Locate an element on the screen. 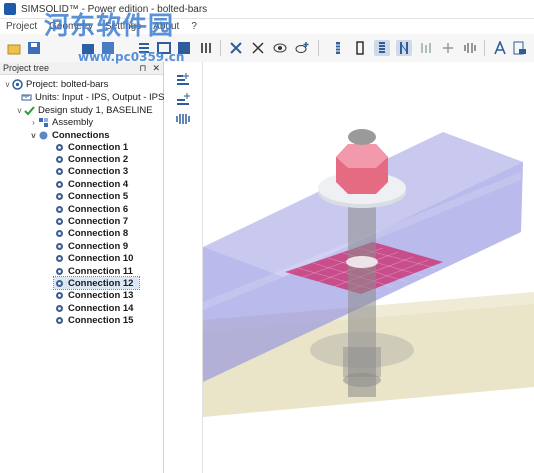 This screenshot has width=534, height=473. tree-item-connection: Connection 11 is located at coordinates (93, 271).